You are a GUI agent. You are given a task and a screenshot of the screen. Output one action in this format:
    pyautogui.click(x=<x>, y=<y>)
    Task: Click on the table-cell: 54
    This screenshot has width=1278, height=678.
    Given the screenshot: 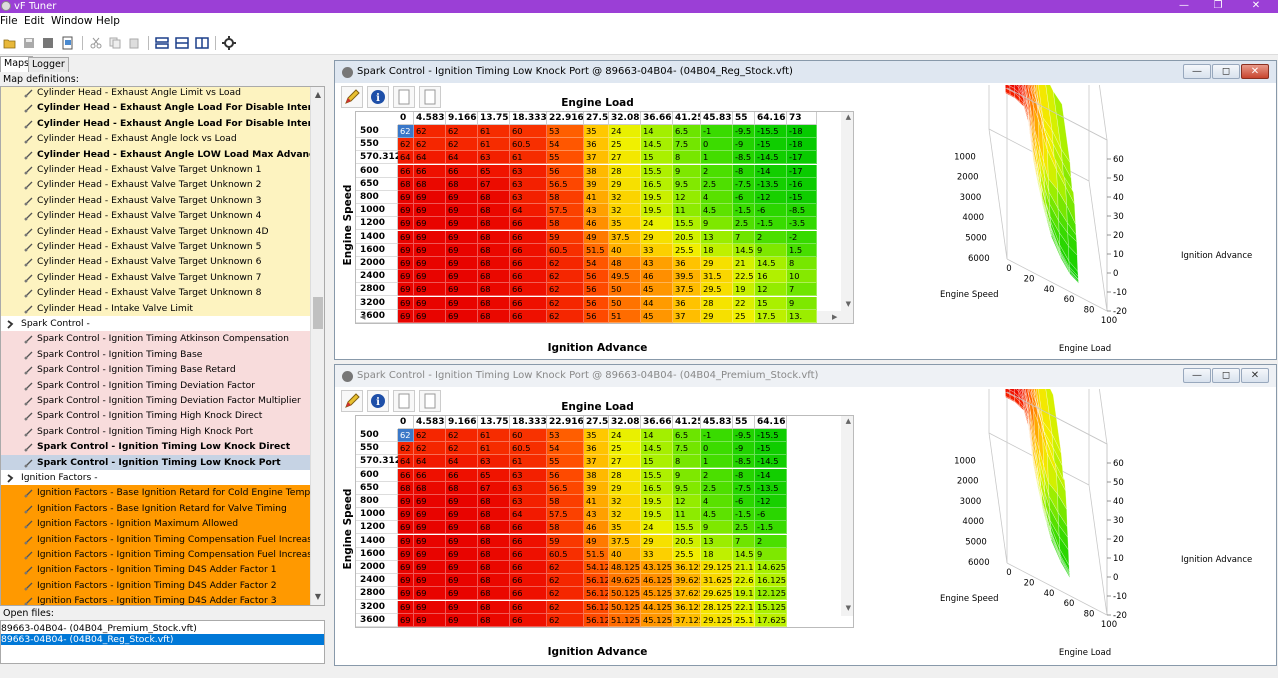 What is the action you would take?
    pyautogui.click(x=596, y=263)
    